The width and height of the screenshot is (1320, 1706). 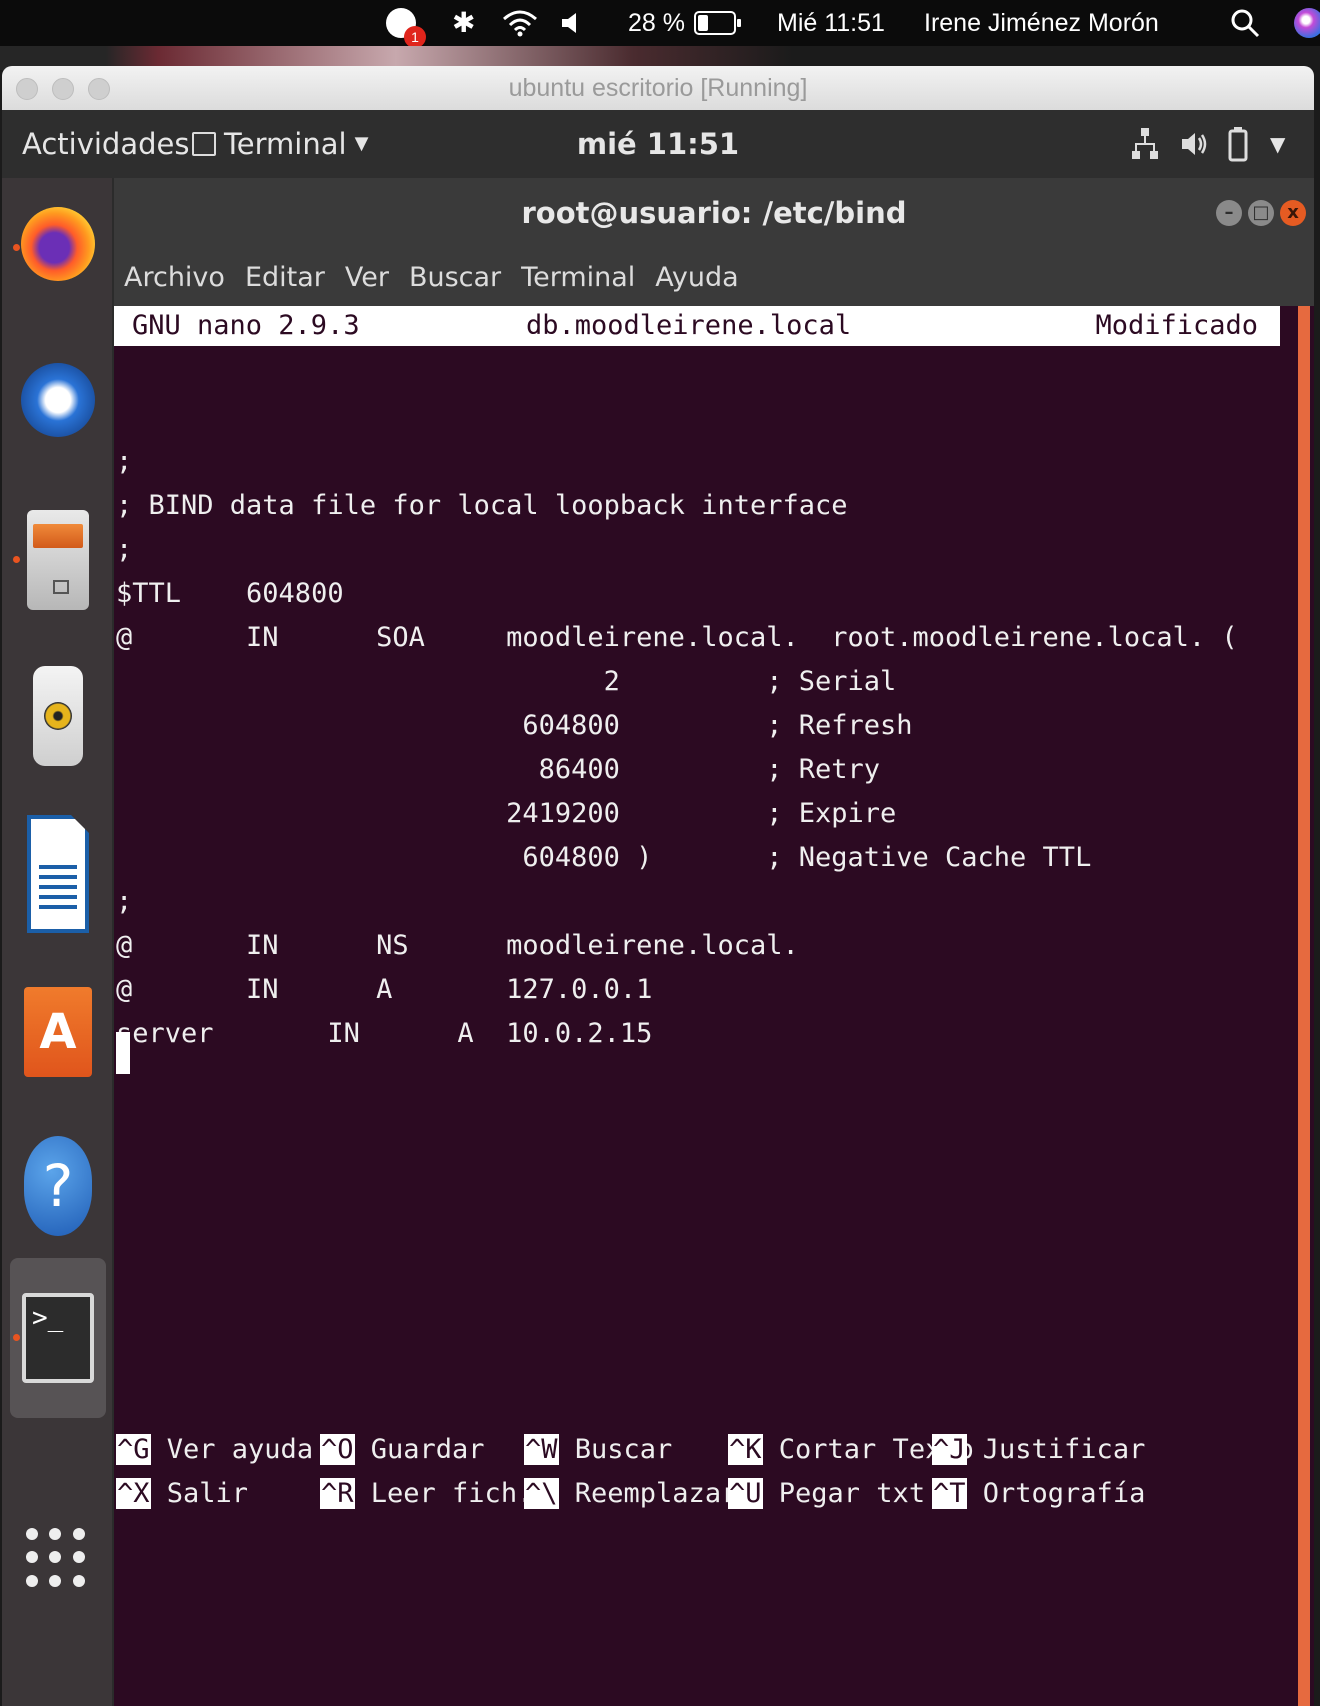 I want to click on virtualbox-titlebar: ubuntu escritorio [Running], so click(x=658, y=88).